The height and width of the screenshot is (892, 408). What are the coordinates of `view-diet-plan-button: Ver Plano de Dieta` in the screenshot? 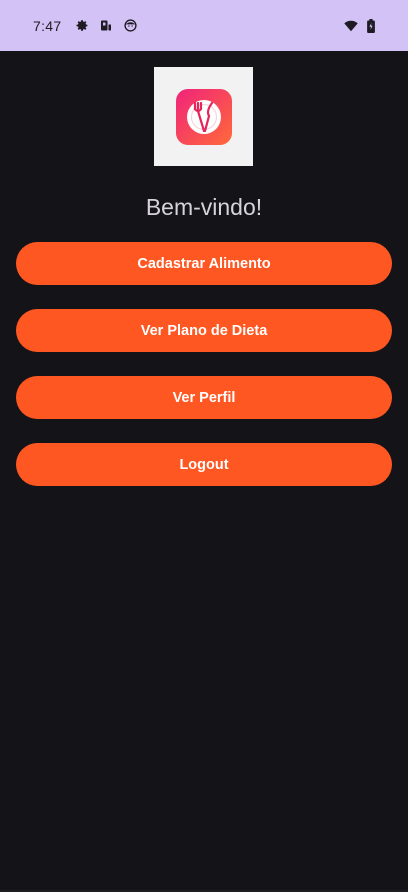 It's located at (204, 330).